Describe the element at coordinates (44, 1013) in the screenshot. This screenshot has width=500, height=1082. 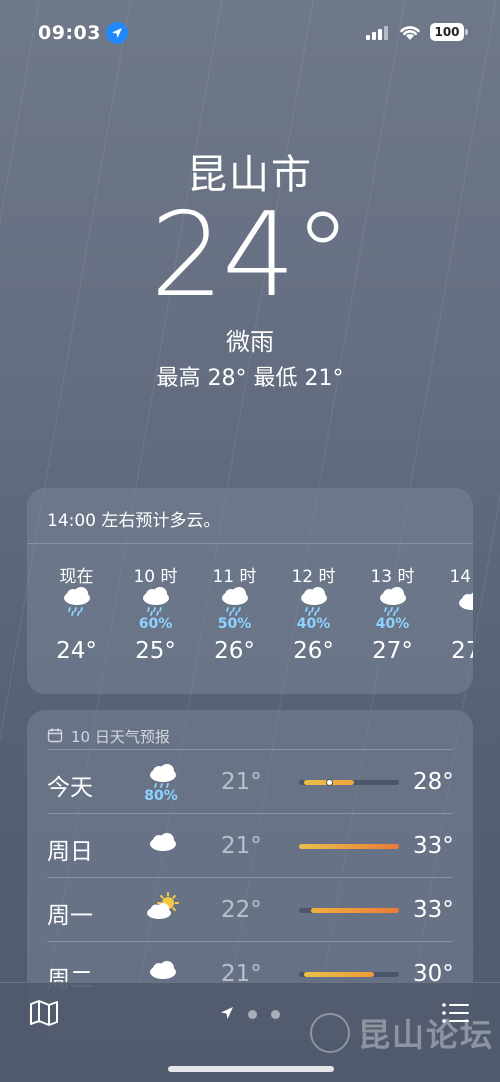
I see `map-icon` at that location.